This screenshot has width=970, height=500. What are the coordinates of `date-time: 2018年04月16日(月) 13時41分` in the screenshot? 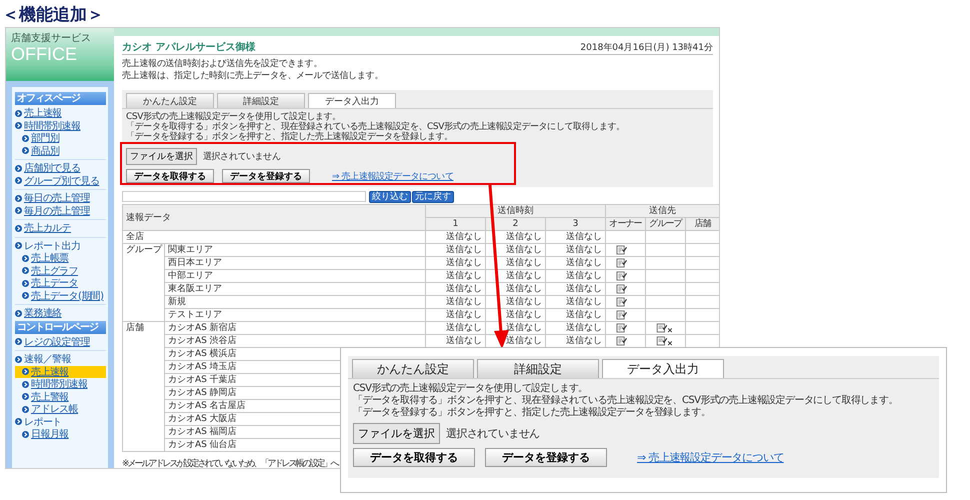 It's located at (646, 48).